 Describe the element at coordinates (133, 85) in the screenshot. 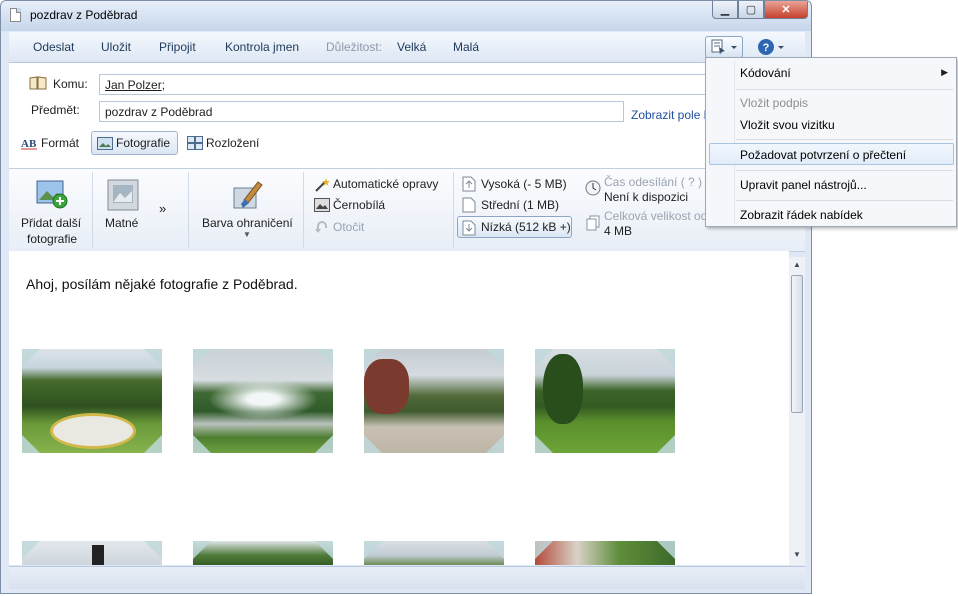

I see `recipient-name: Jan Polzer` at that location.